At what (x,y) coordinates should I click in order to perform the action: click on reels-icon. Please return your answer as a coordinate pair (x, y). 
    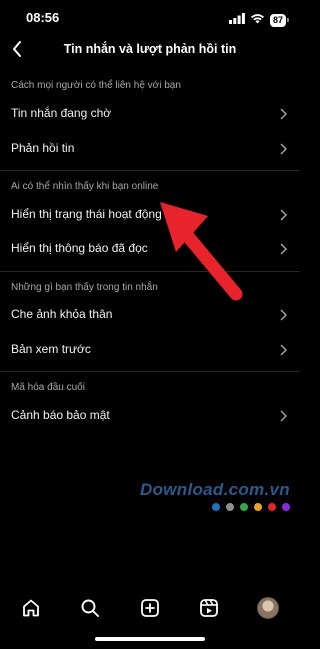
    Looking at the image, I should click on (209, 608).